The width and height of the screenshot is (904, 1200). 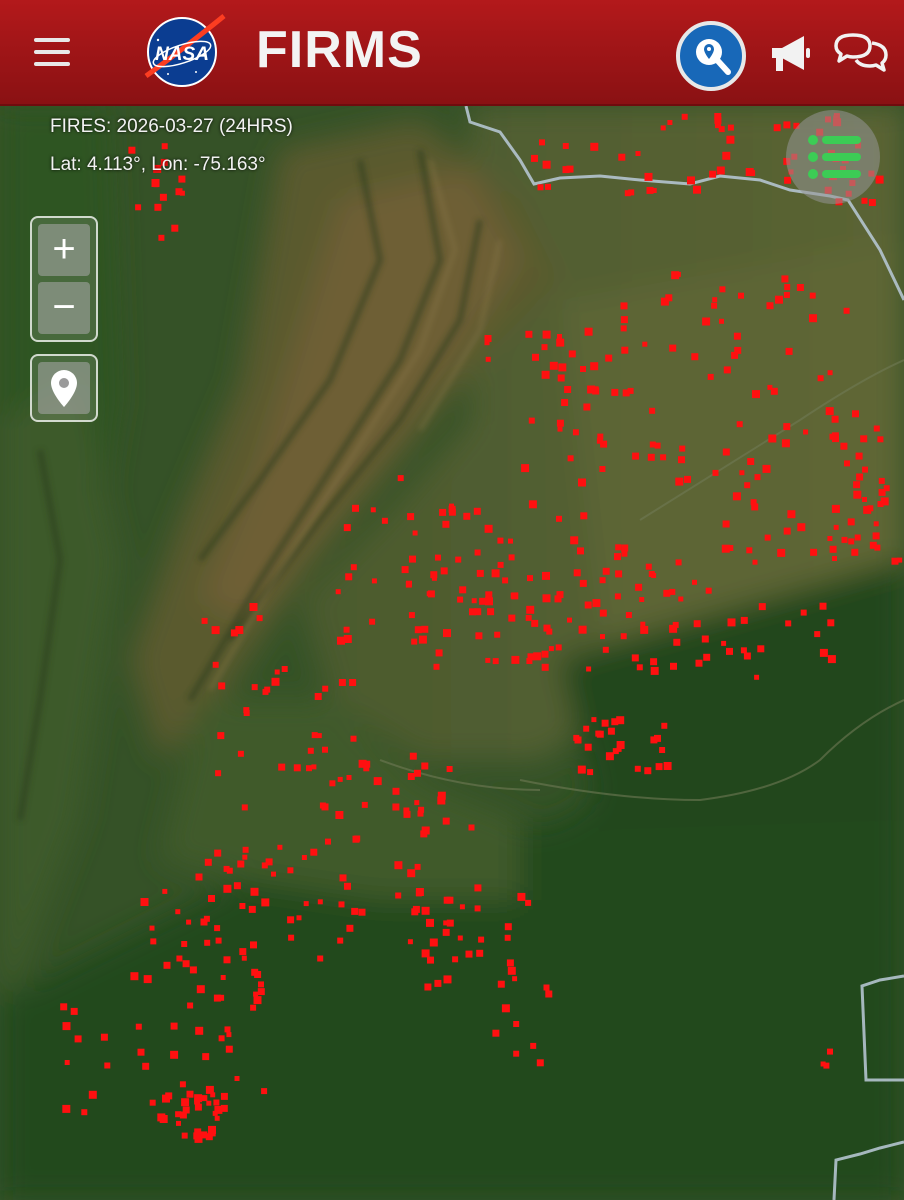 What do you see at coordinates (64, 308) in the screenshot?
I see `zoom-out-button: −` at bounding box center [64, 308].